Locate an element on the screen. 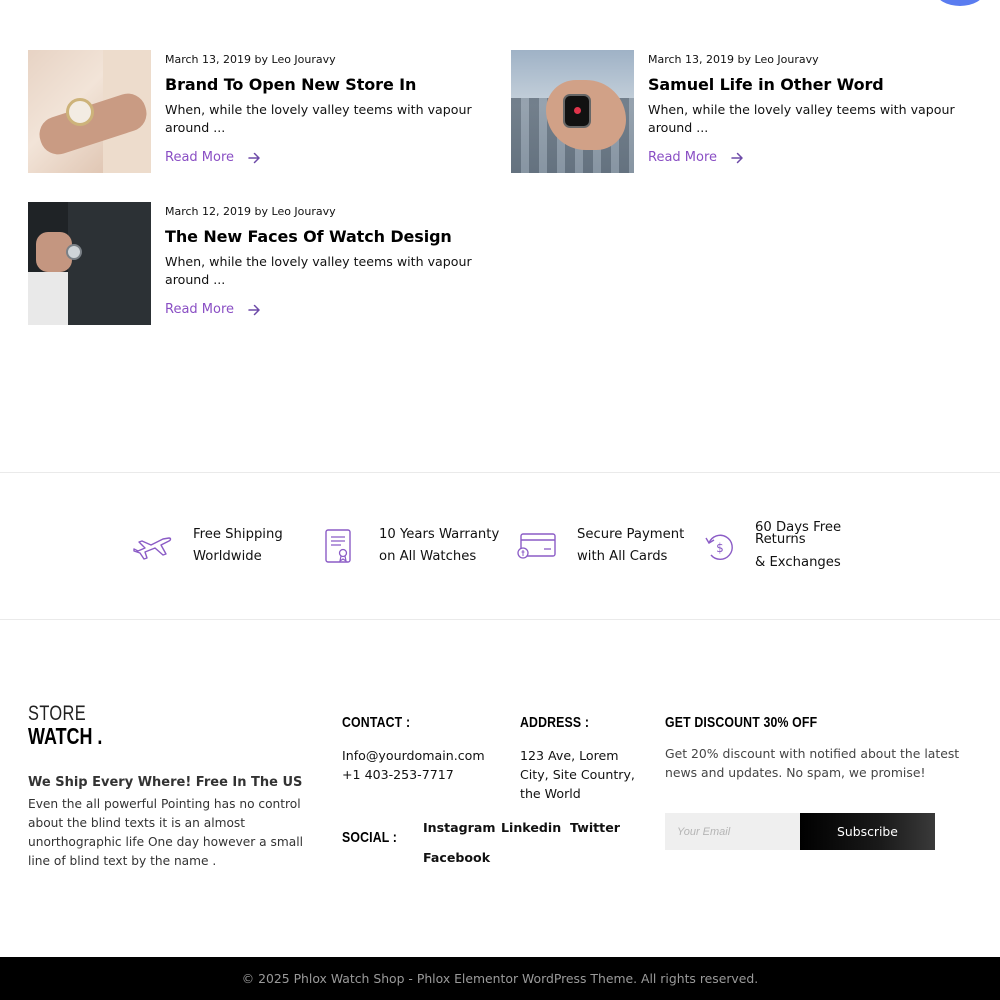 Image resolution: width=1000 pixels, height=1000 pixels. scroll-top-button is located at coordinates (960, 3).